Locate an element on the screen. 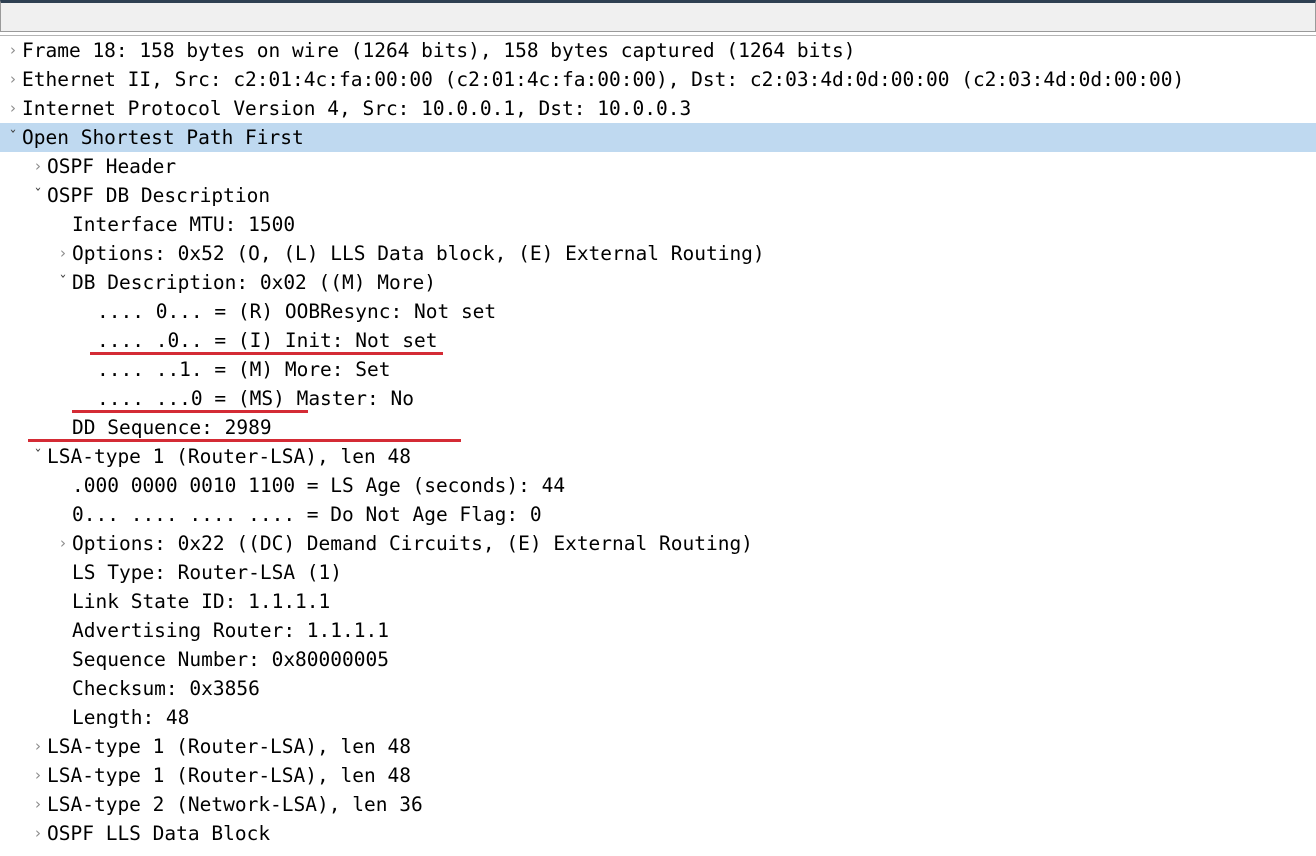  detail-tree-row: › LSA-type 2 (Network-LSA), len 36 is located at coordinates (658, 804).